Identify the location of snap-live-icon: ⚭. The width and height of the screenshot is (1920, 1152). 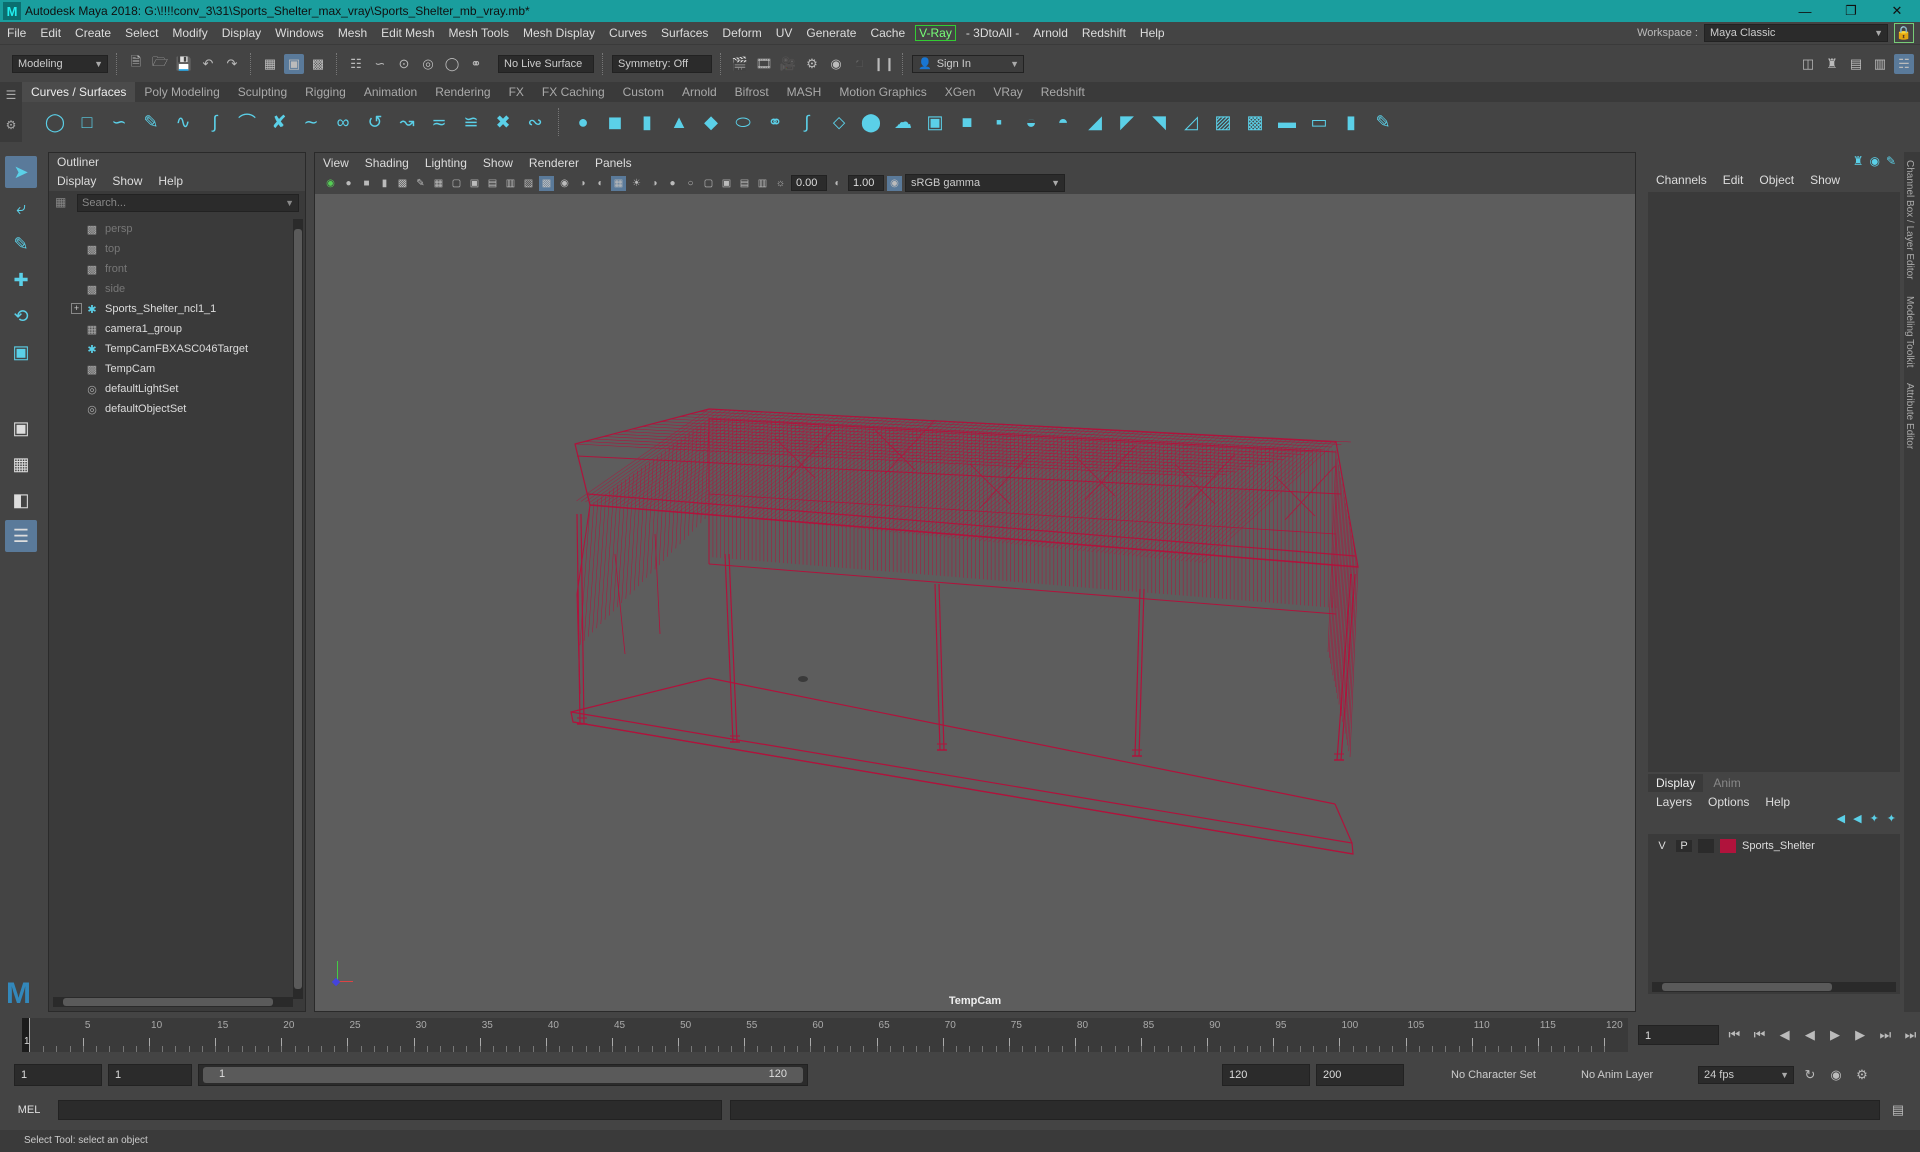
(476, 64).